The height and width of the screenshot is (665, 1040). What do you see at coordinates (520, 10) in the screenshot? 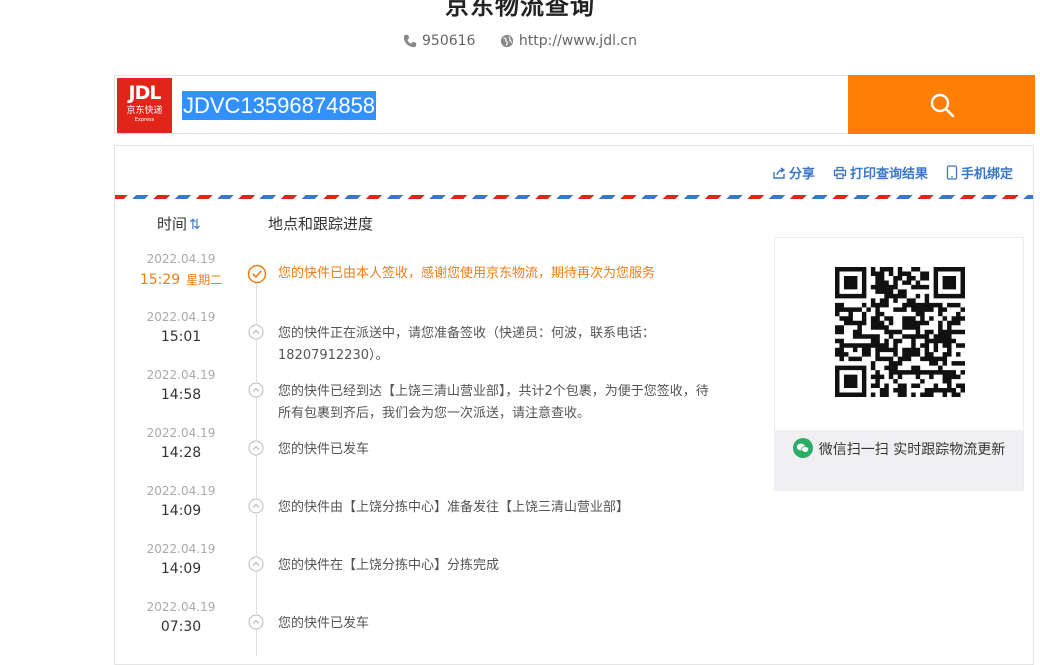
I see `page-title: 京东物流查询` at bounding box center [520, 10].